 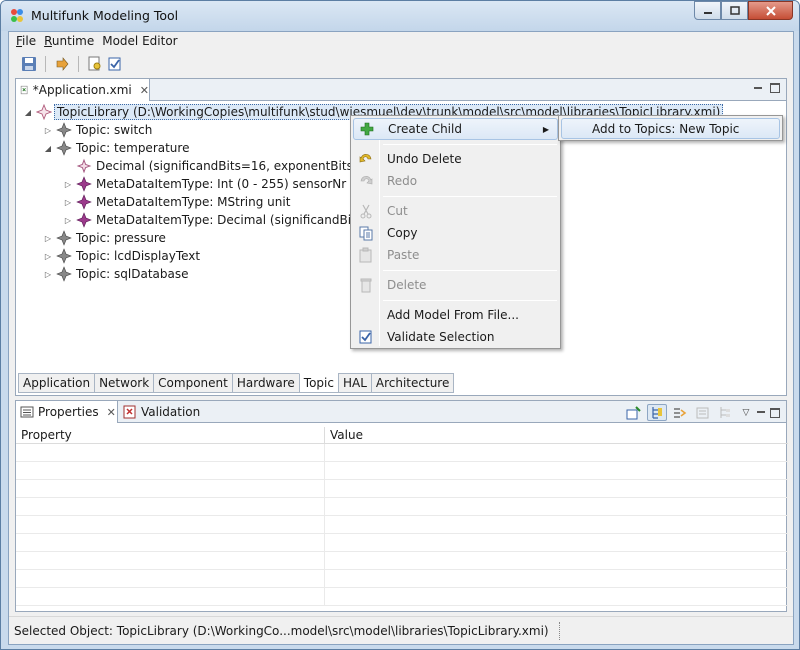 What do you see at coordinates (401, 64) in the screenshot?
I see `main-toolbar` at bounding box center [401, 64].